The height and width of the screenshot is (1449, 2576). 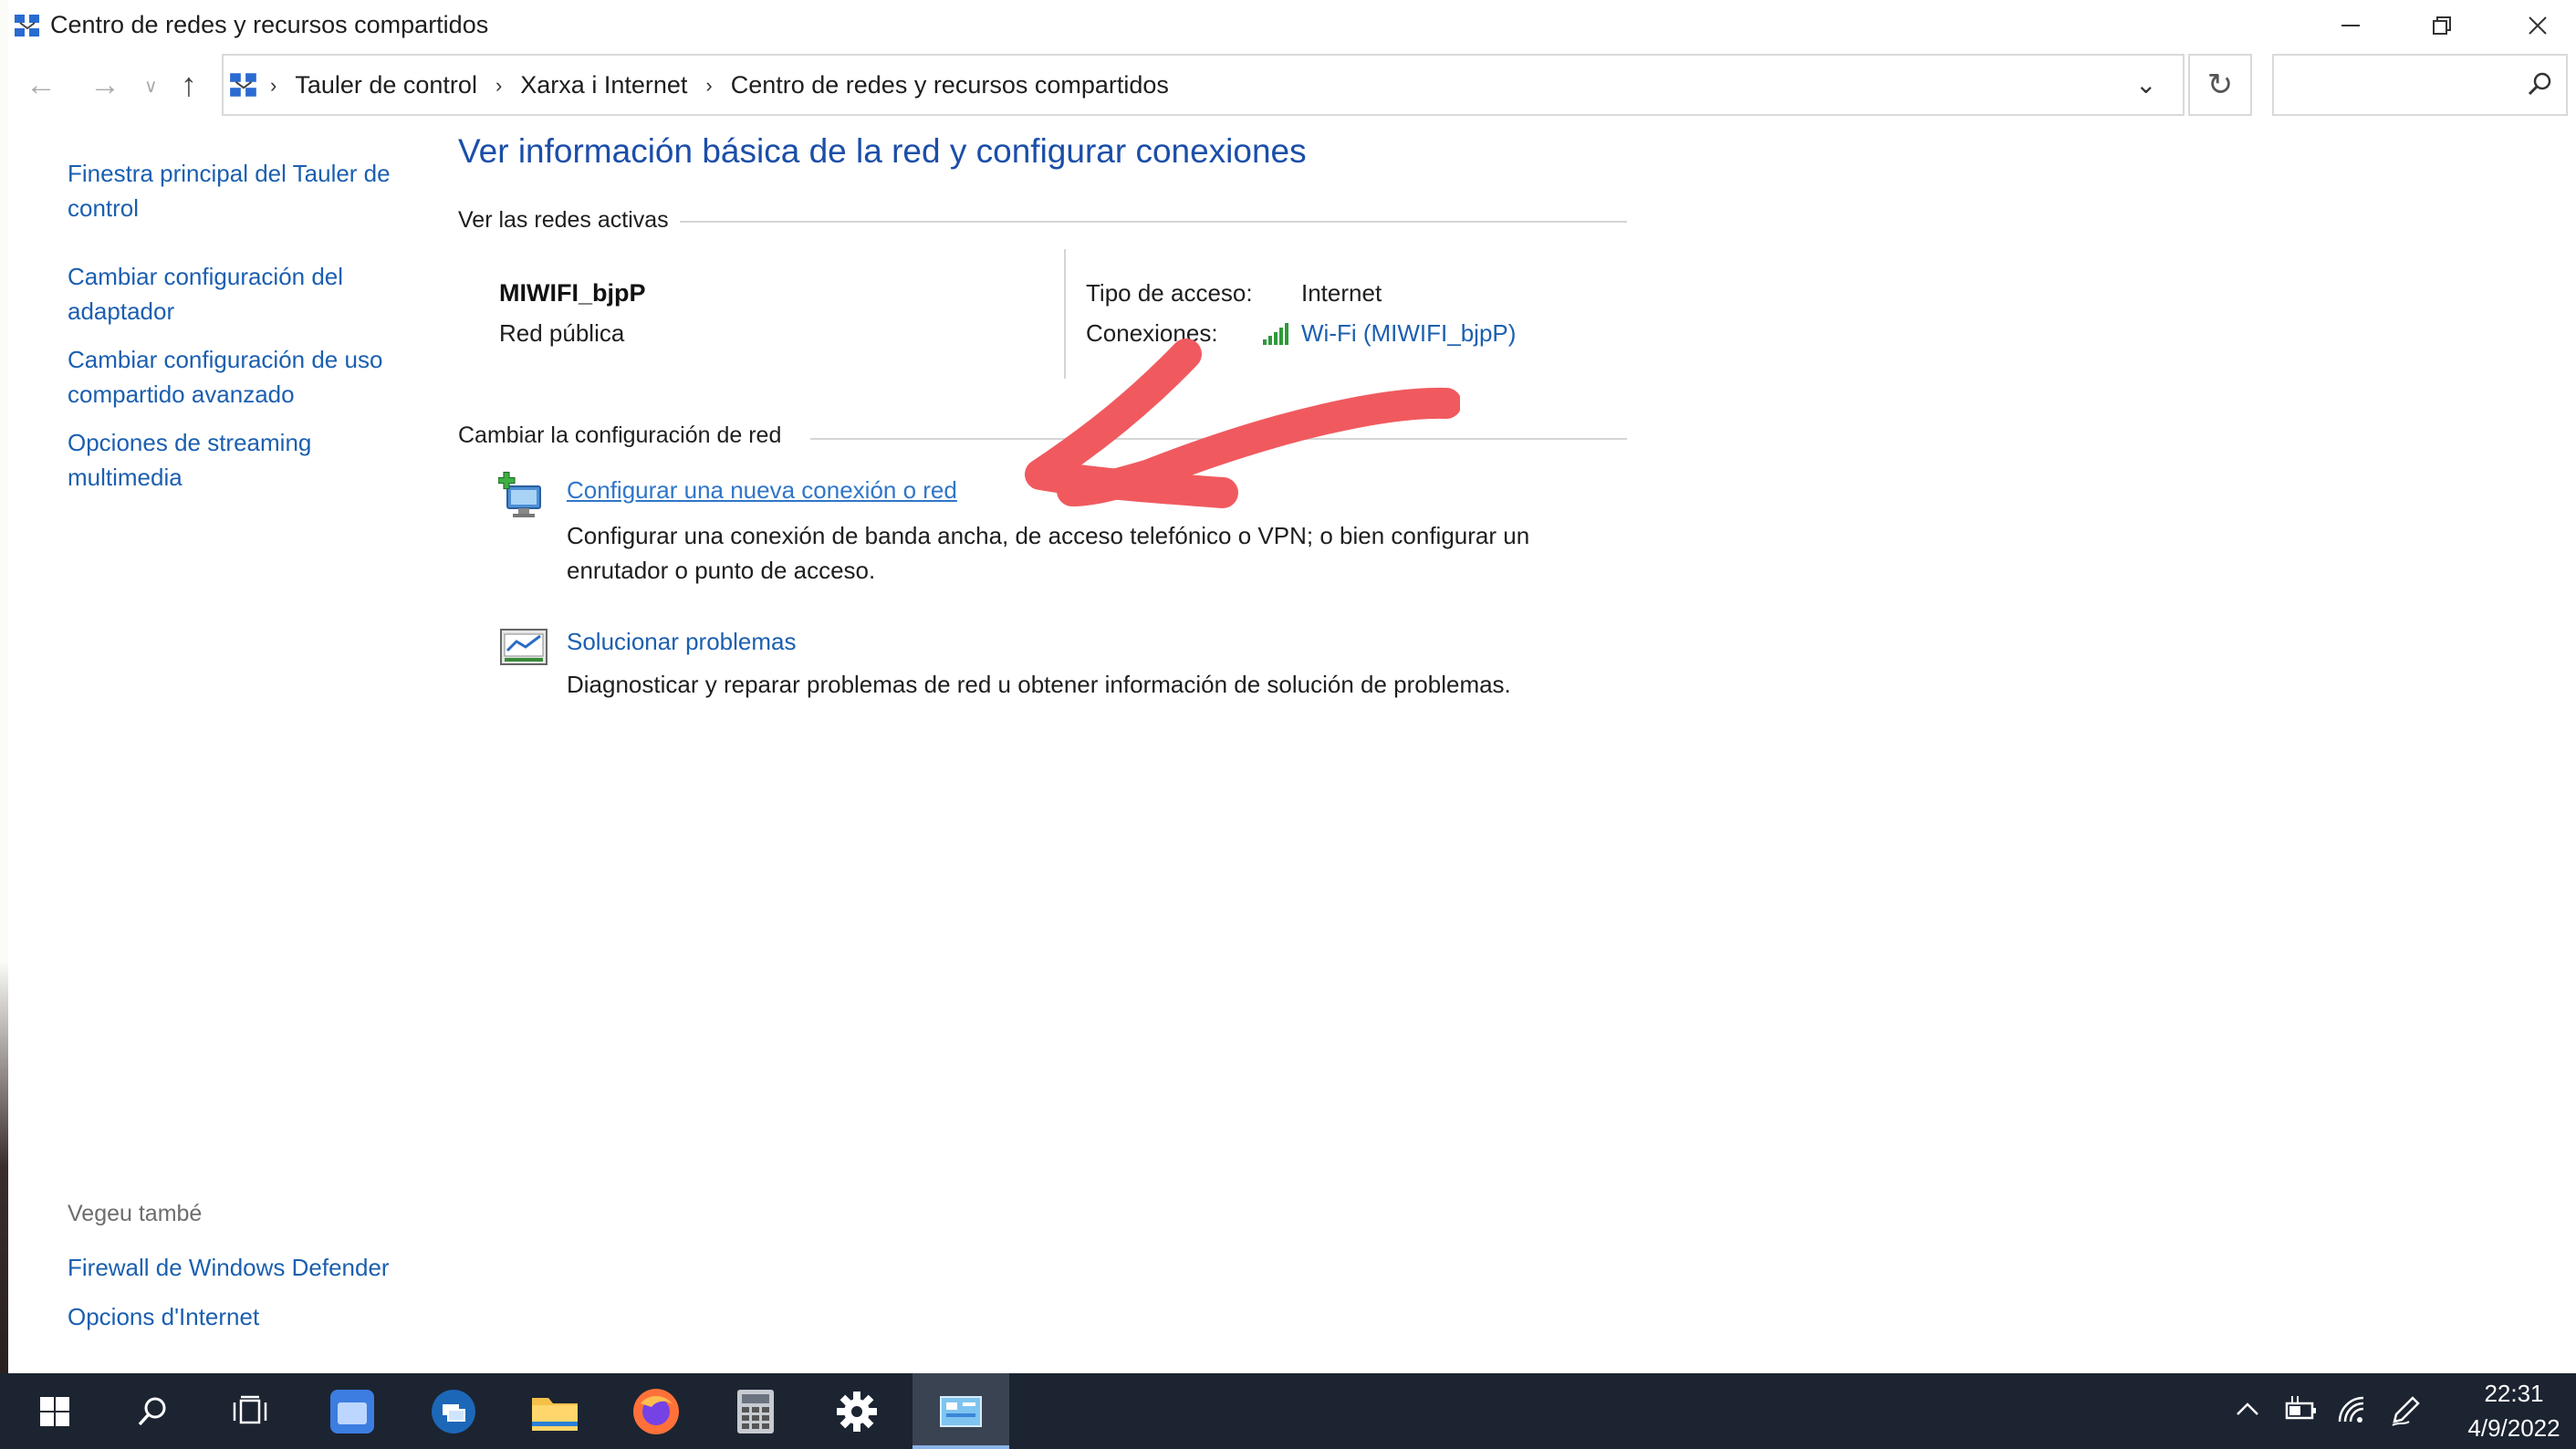 I want to click on red-arrow-annotation-icon, so click(x=1242, y=423).